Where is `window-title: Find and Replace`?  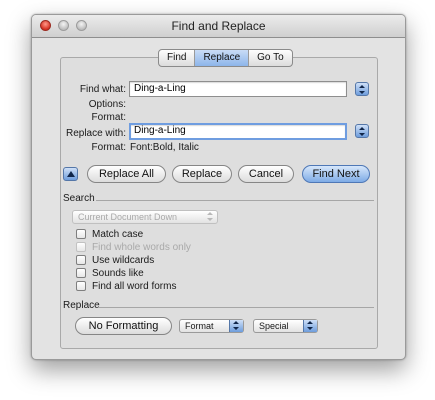
window-title: Find and Replace is located at coordinates (218, 26).